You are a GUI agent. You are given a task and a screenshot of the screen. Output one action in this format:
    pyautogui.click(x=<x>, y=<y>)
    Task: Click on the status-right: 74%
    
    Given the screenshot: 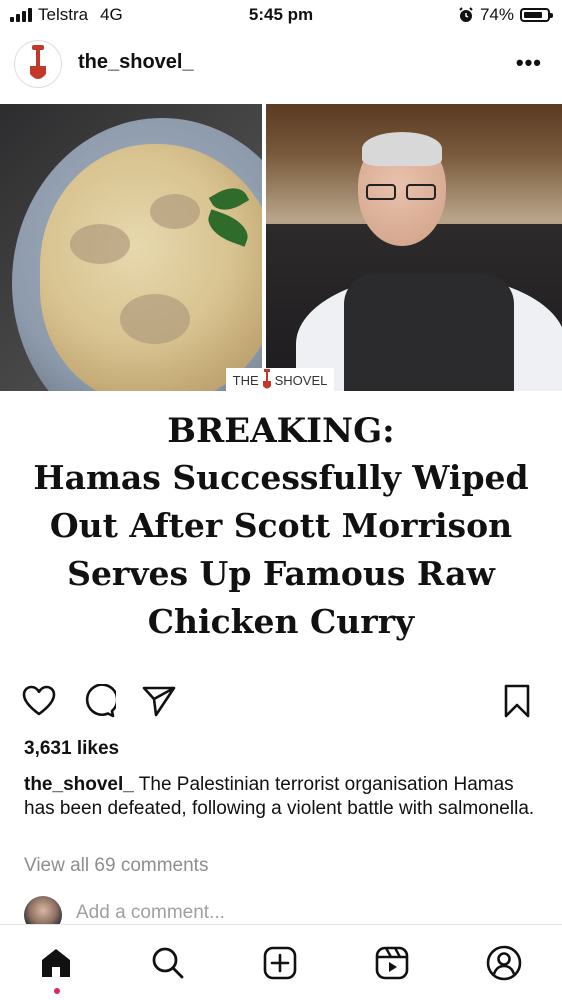 What is the action you would take?
    pyautogui.click(x=505, y=15)
    